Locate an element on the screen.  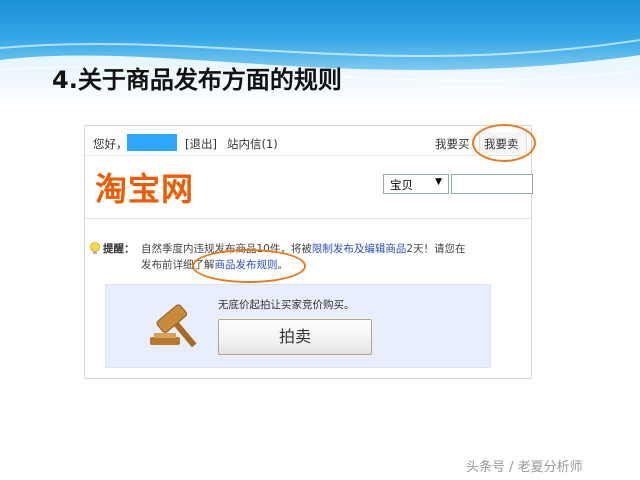
notice-line-1: 自然季度内违规发布商品10件，将被限制发布及编辑商品2天！请您在 is located at coordinates (303, 249).